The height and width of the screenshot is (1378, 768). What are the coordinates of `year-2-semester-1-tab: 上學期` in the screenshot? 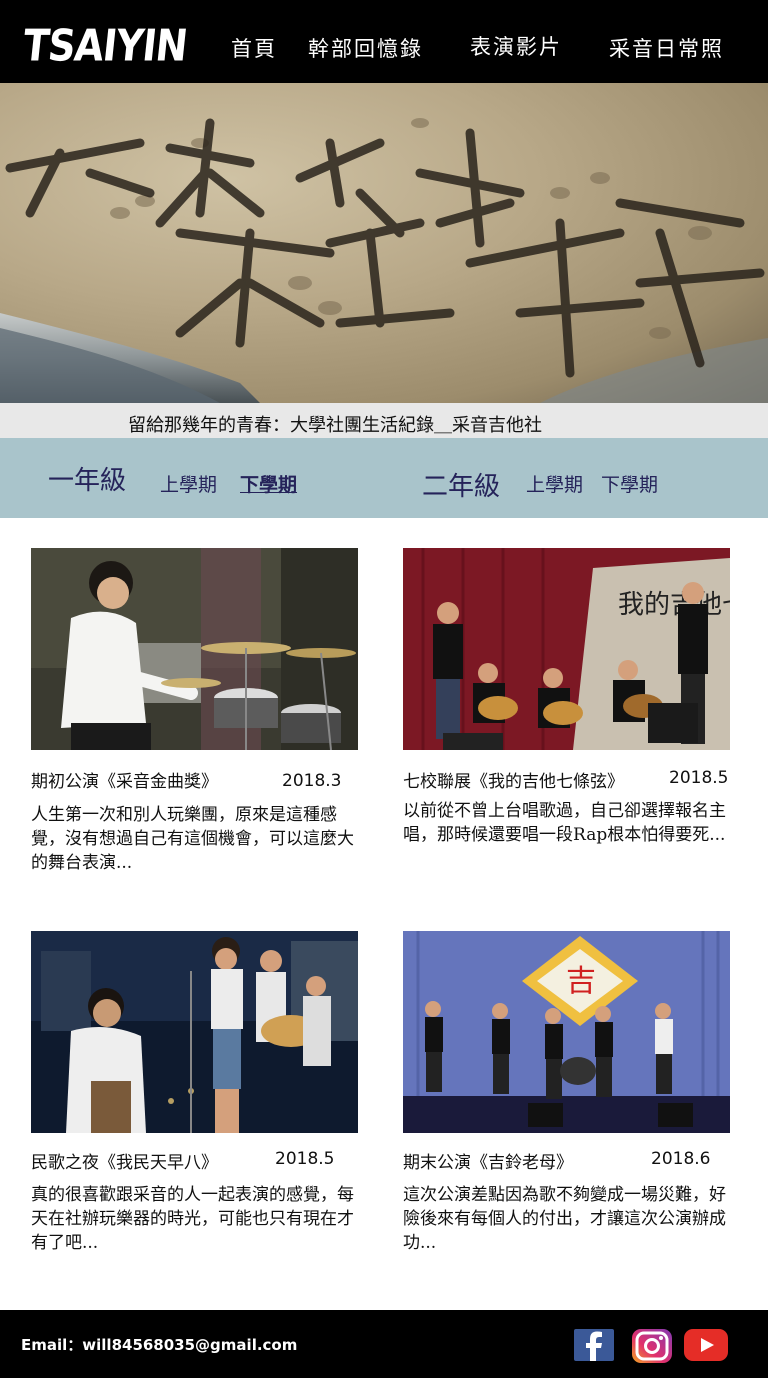 It's located at (554, 483).